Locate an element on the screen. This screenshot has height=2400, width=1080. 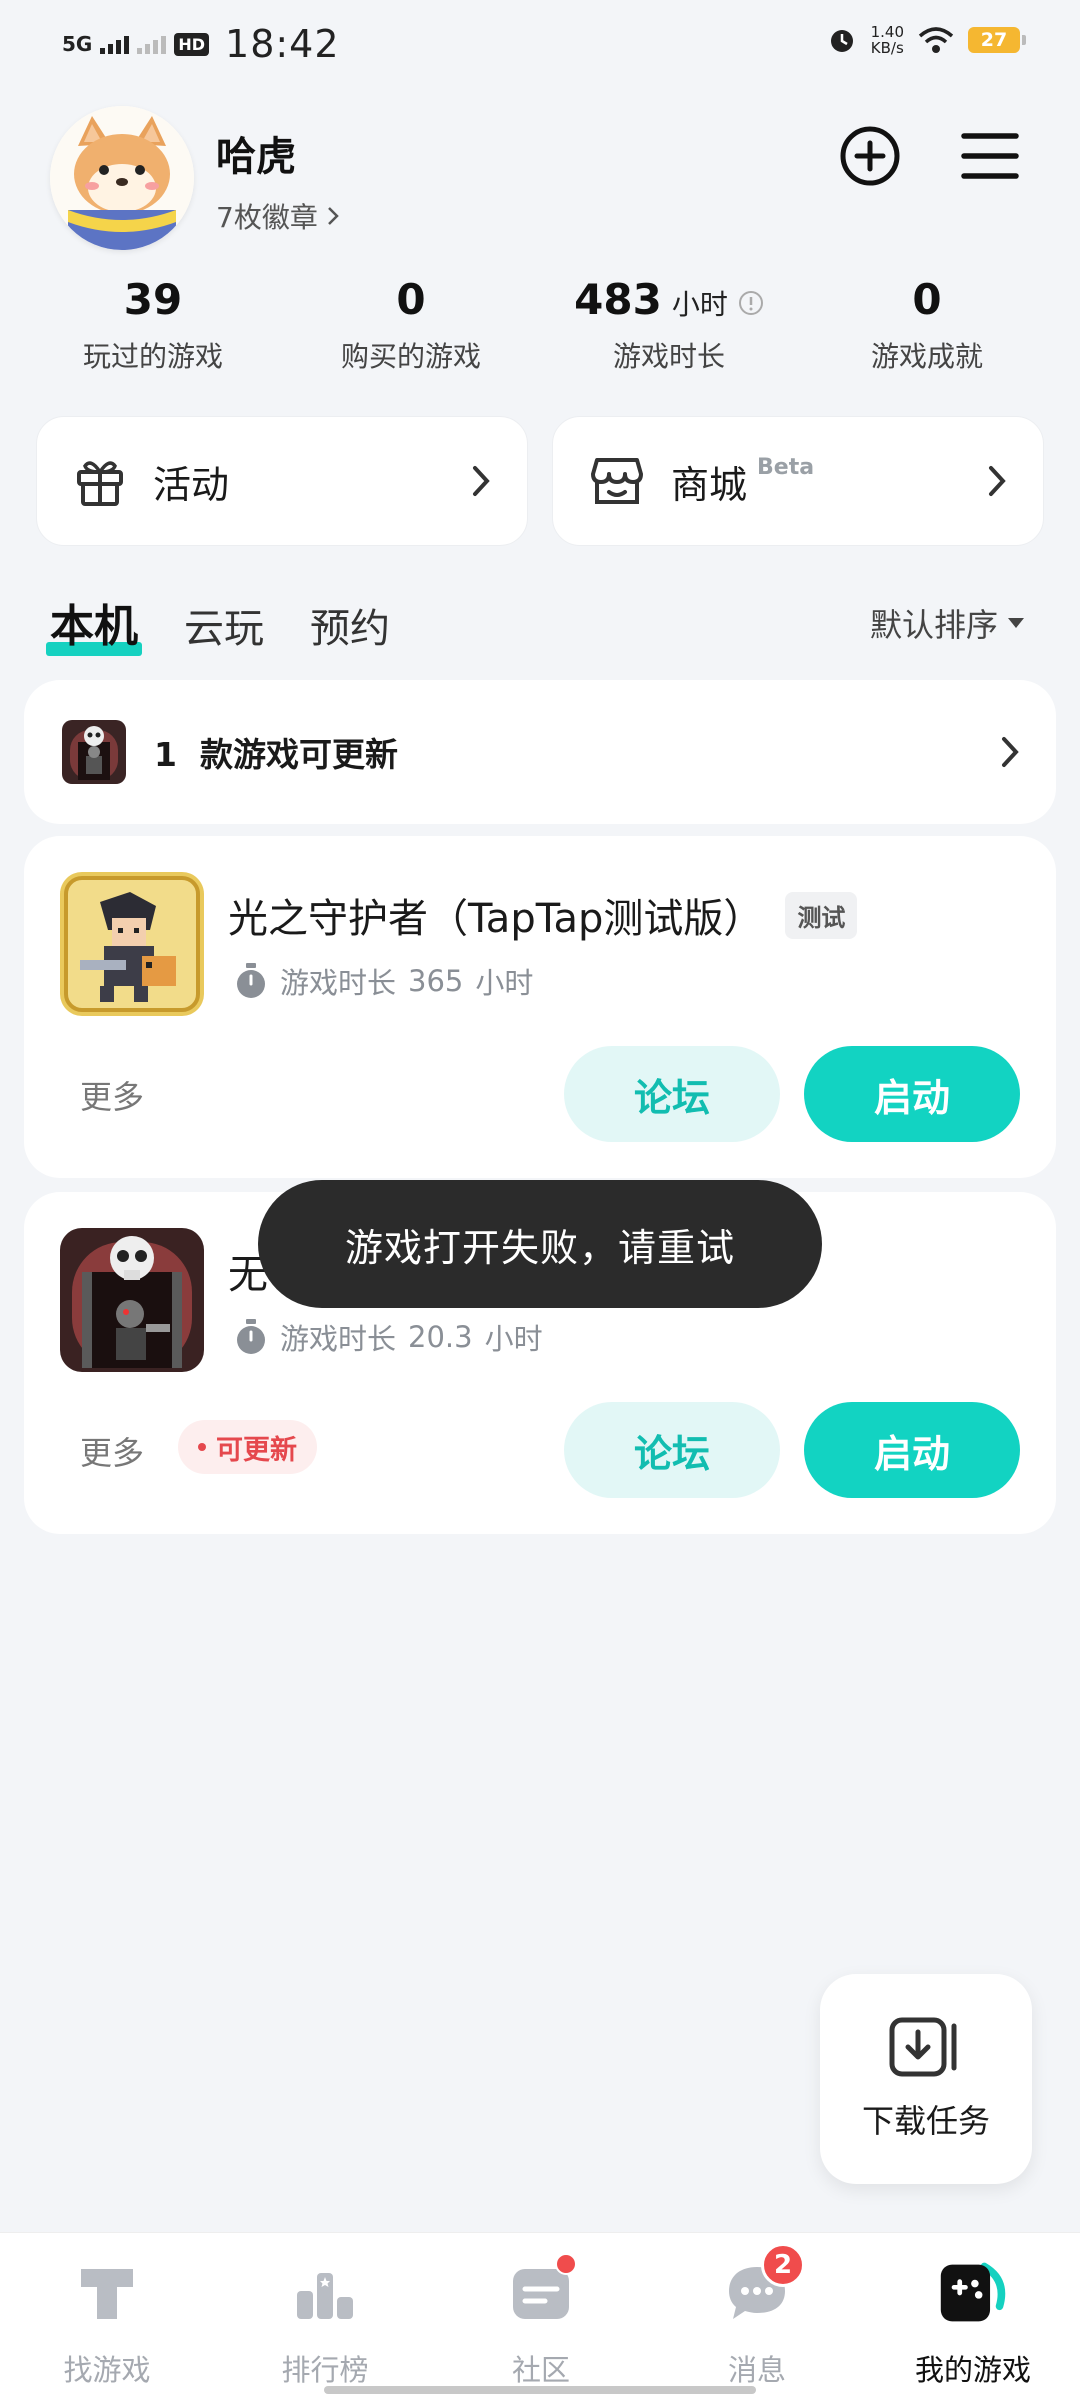
notification-dot-icon is located at coordinates (566, 2264).